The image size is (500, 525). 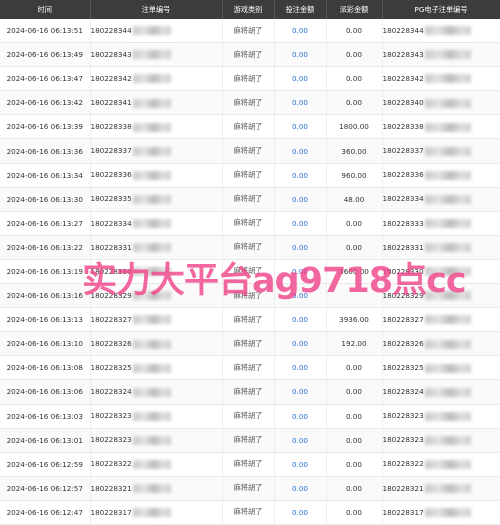 What do you see at coordinates (44, 103) in the screenshot?
I see `cell-time-text: 2024-06-16 06:13:42` at bounding box center [44, 103].